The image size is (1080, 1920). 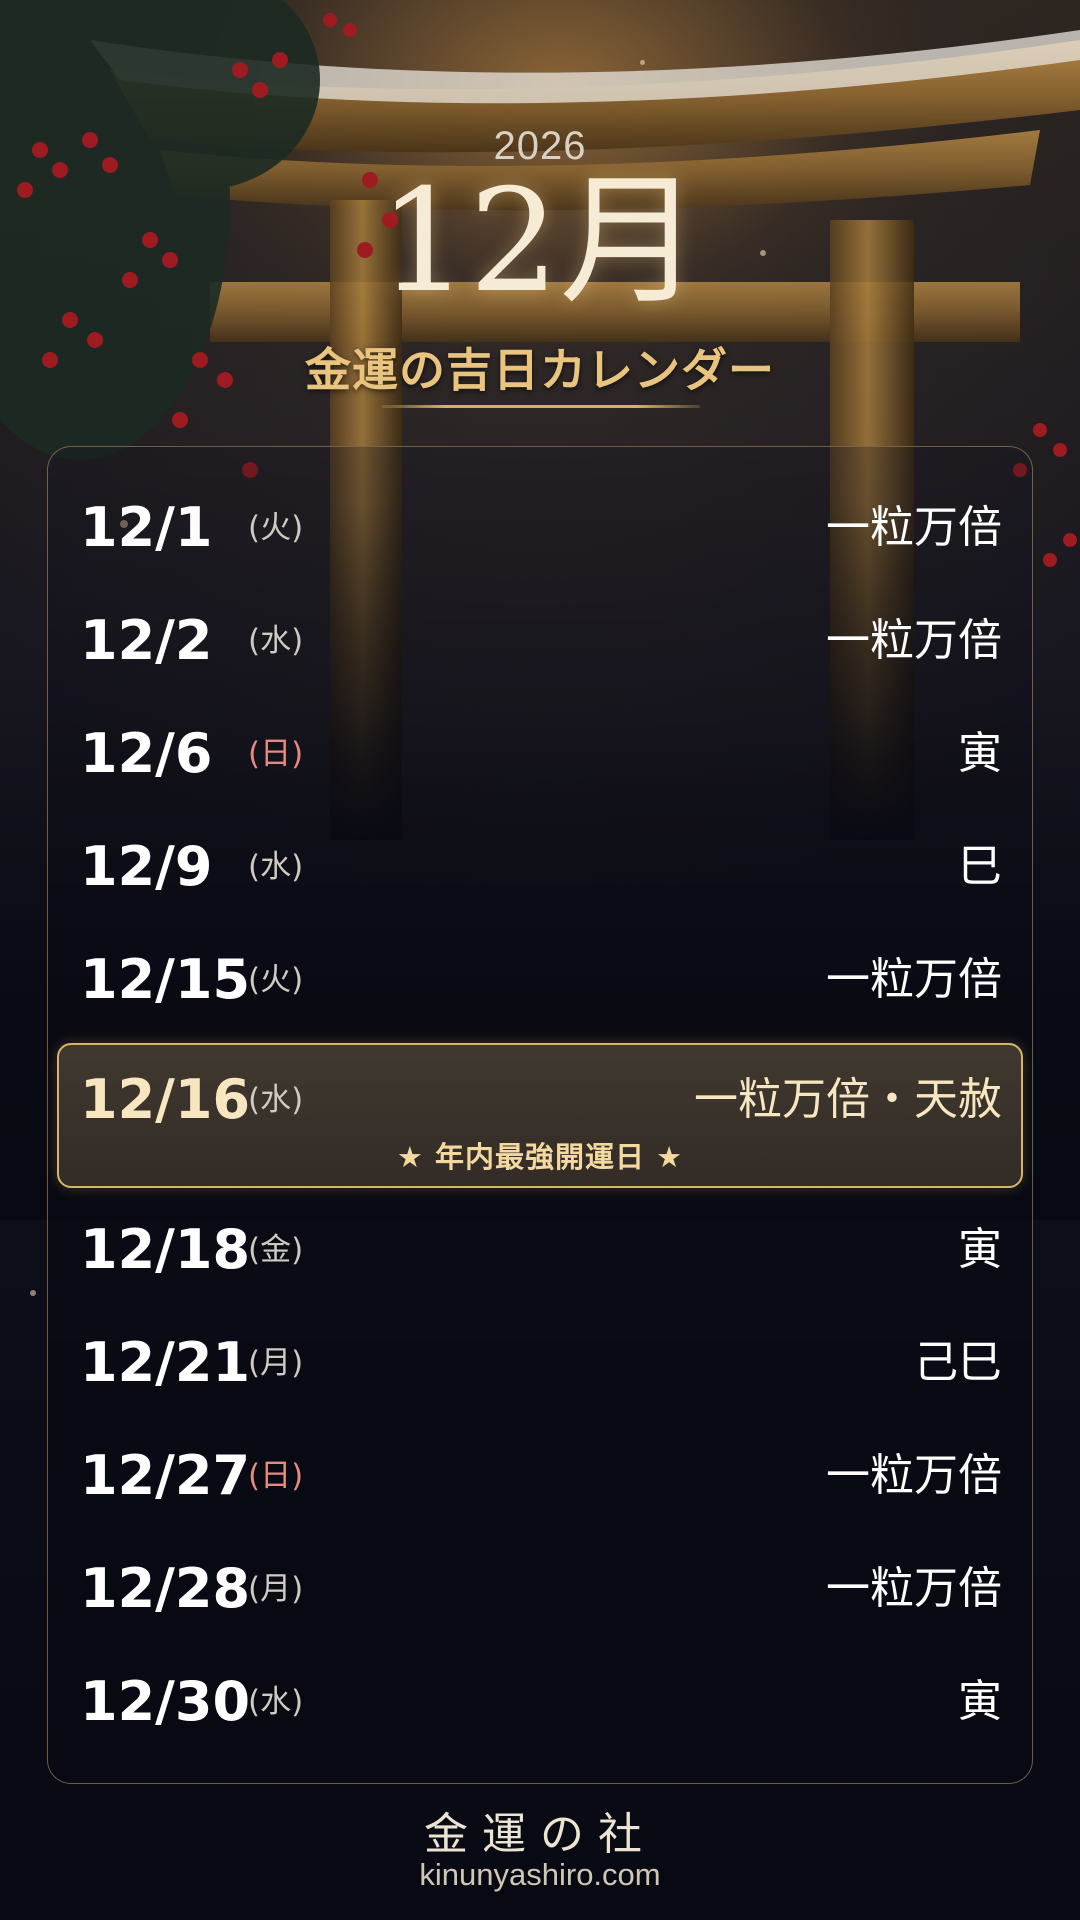 What do you see at coordinates (958, 1362) in the screenshot?
I see `row-lucky-day: 己巳` at bounding box center [958, 1362].